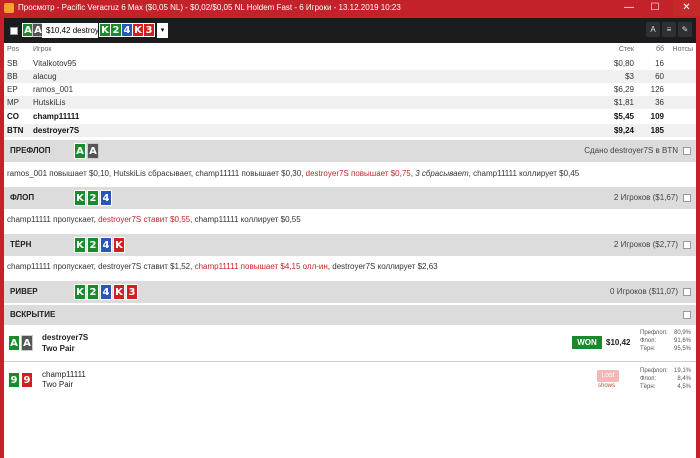 Image resolution: width=700 pixels, height=458 pixels. Describe the element at coordinates (58, 348) in the screenshot. I see `winner-hand: Two Pair` at that location.